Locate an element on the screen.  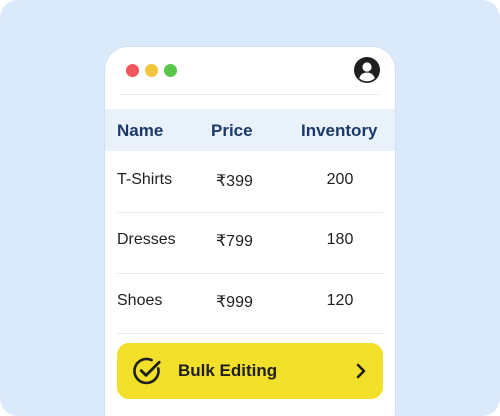
maximize-window-dot is located at coordinates (170, 70).